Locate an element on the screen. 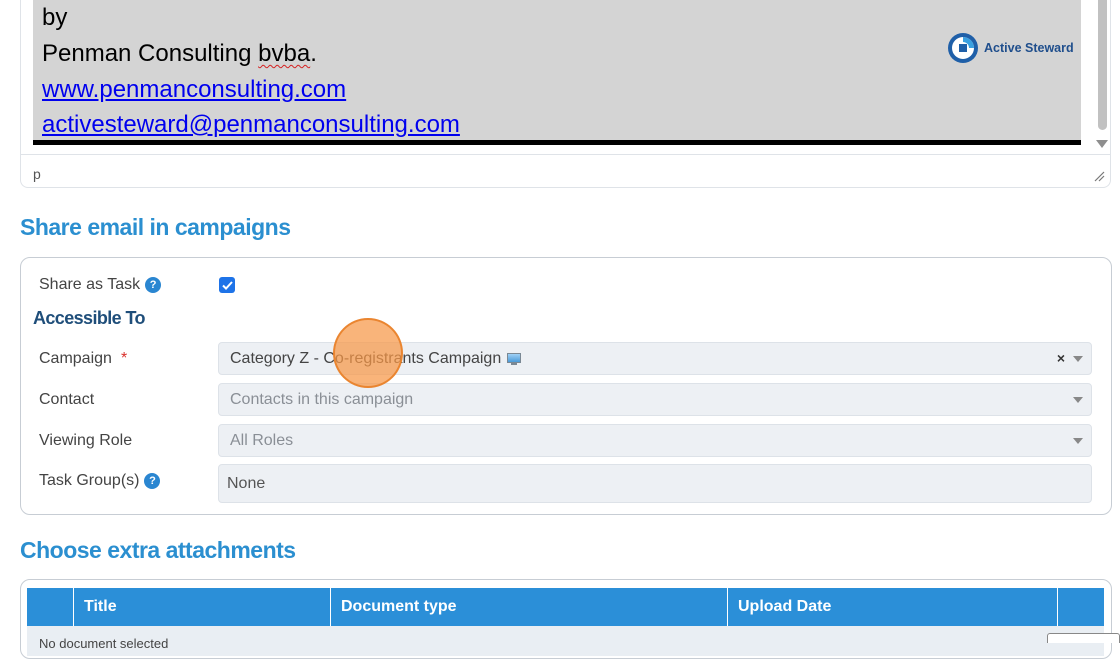 The width and height of the screenshot is (1120, 659). task-groups-label-text: Task Group(s) is located at coordinates (89, 480).